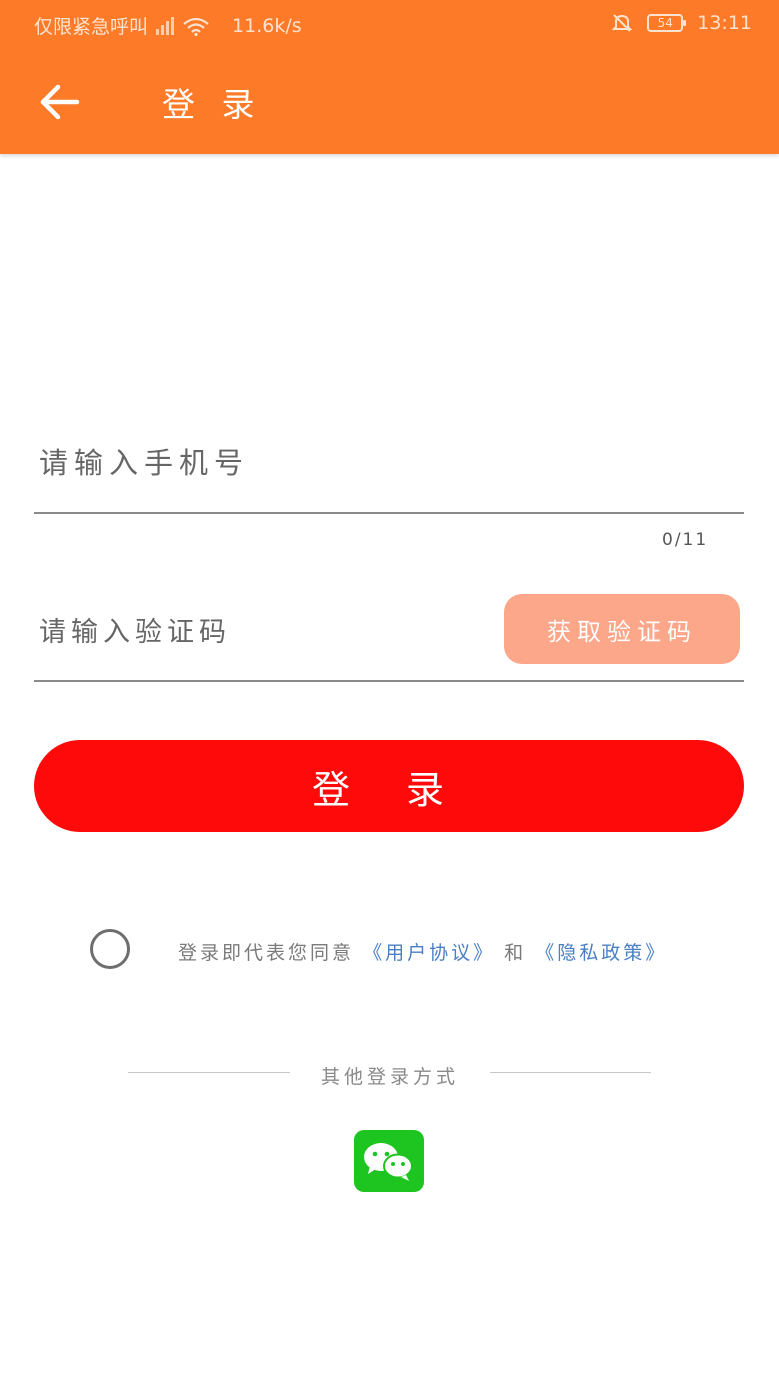  I want to click on privacy-policy-link: 《隐私政策》, so click(601, 953).